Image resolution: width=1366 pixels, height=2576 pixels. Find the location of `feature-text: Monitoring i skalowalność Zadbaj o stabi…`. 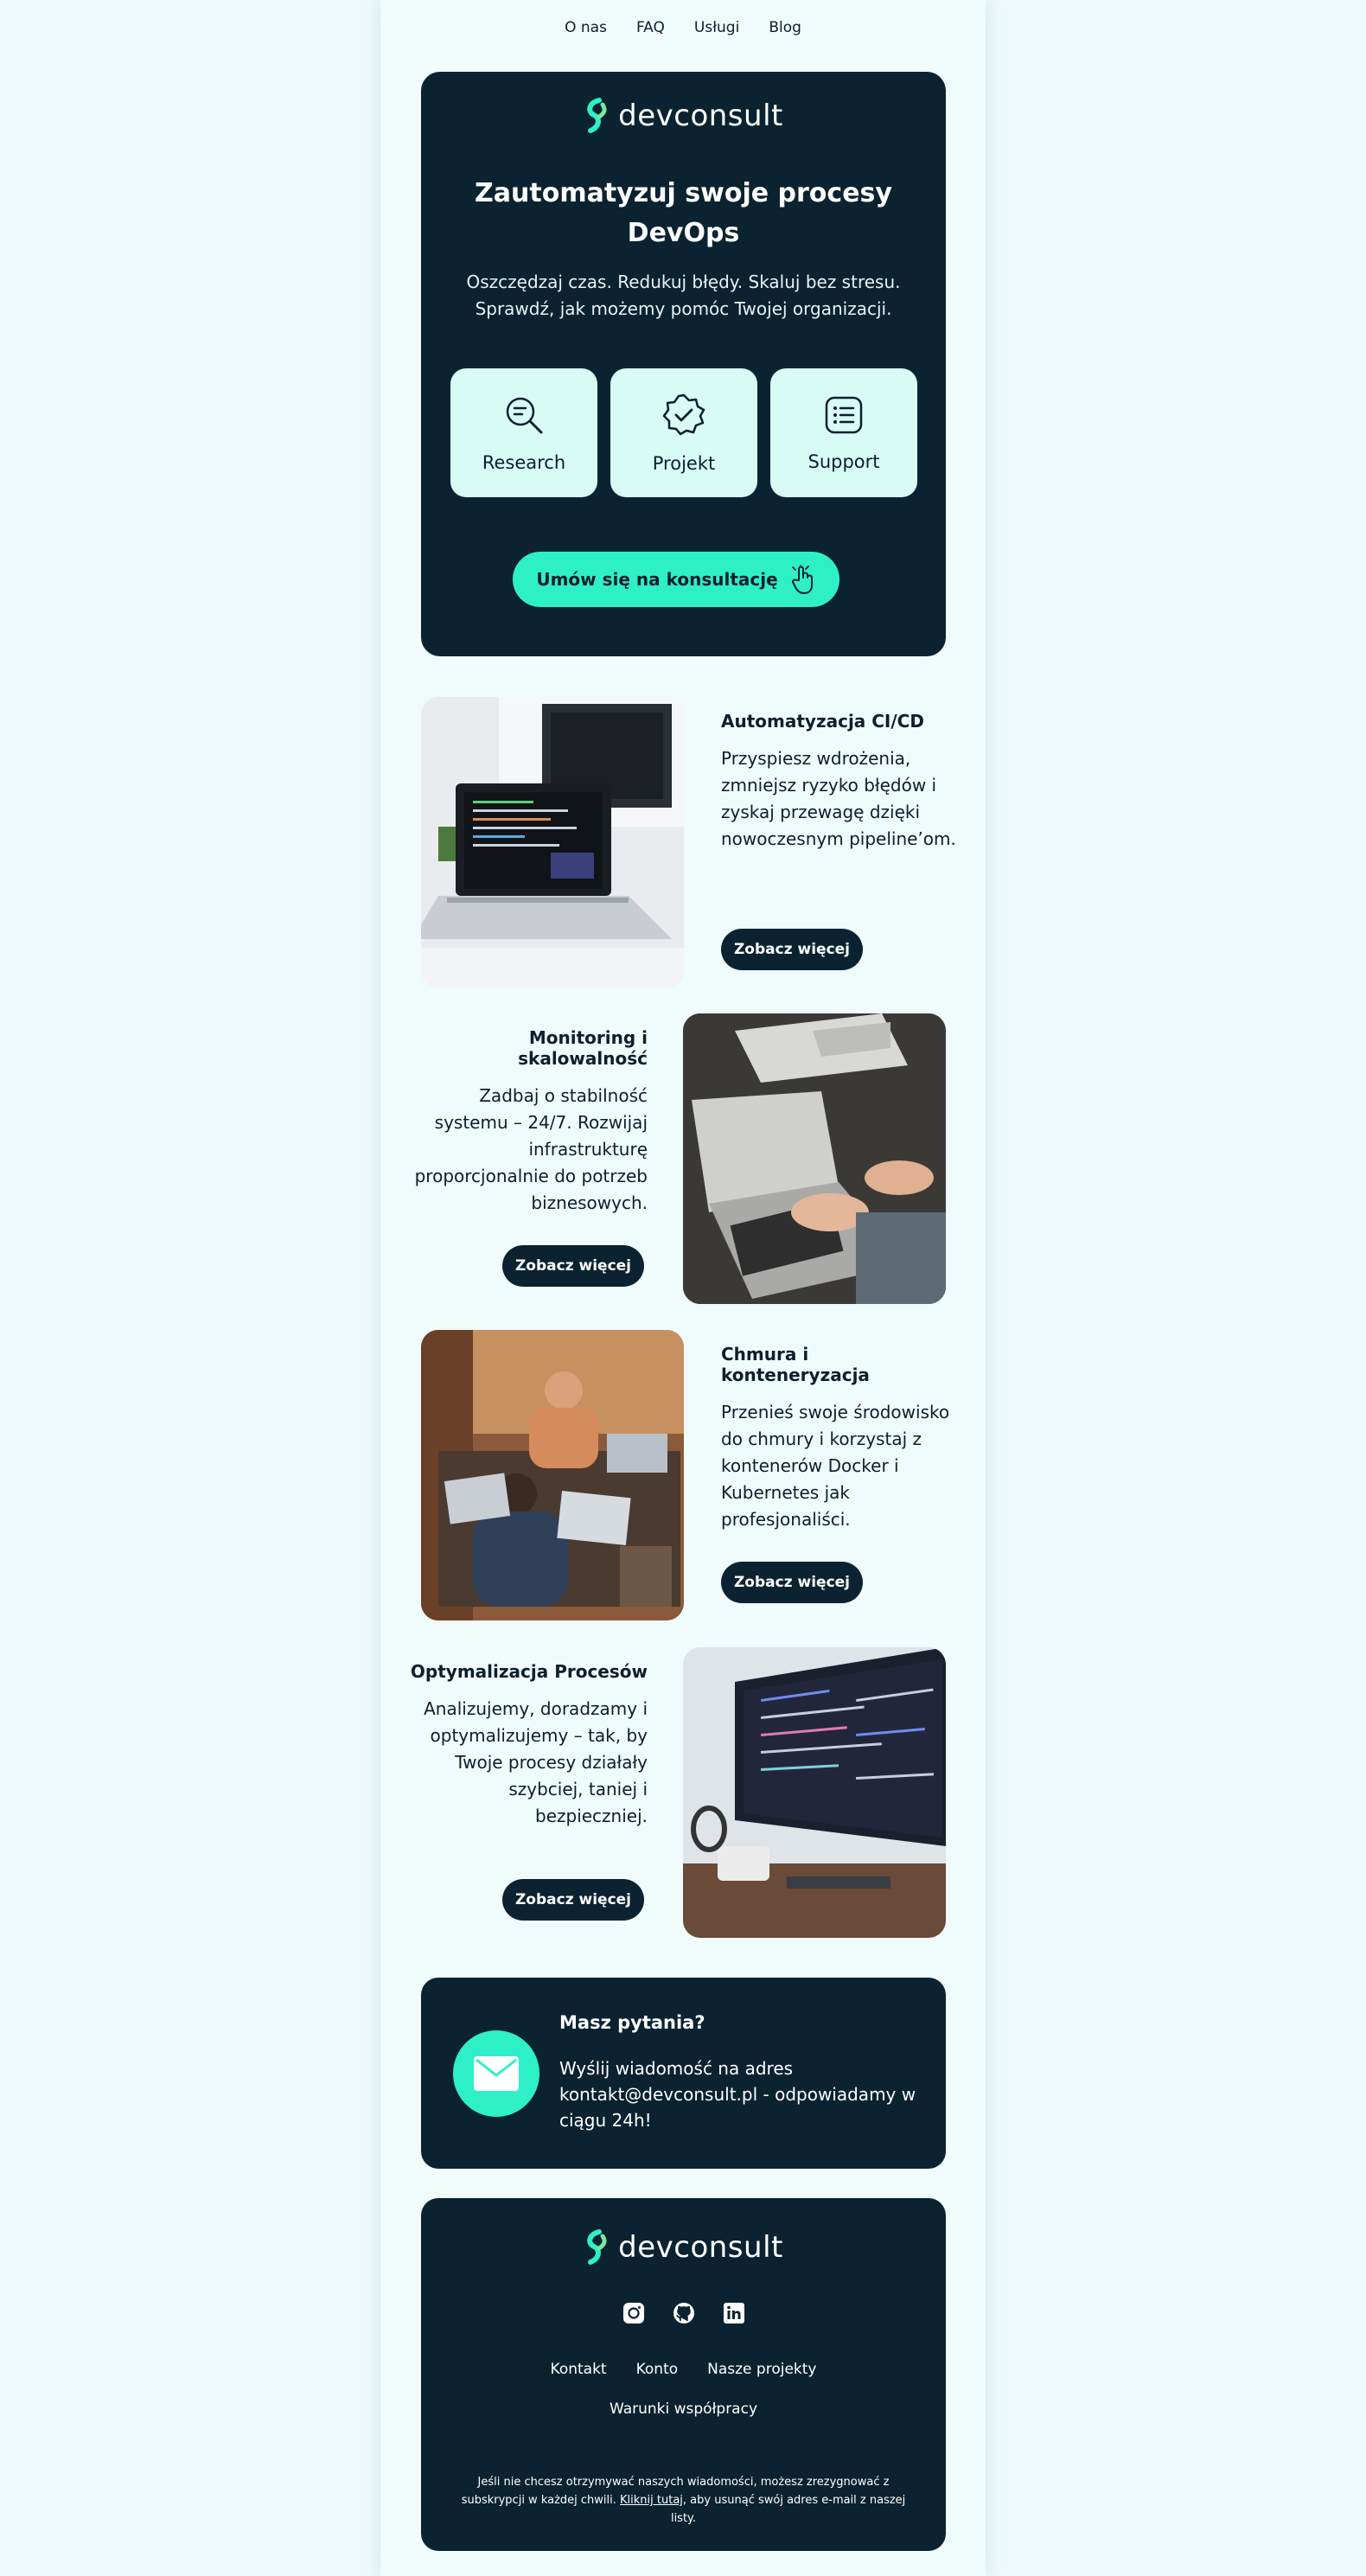

feature-text: Monitoring i skalowalność Zadbaj o stabi… is located at coordinates (528, 1122).